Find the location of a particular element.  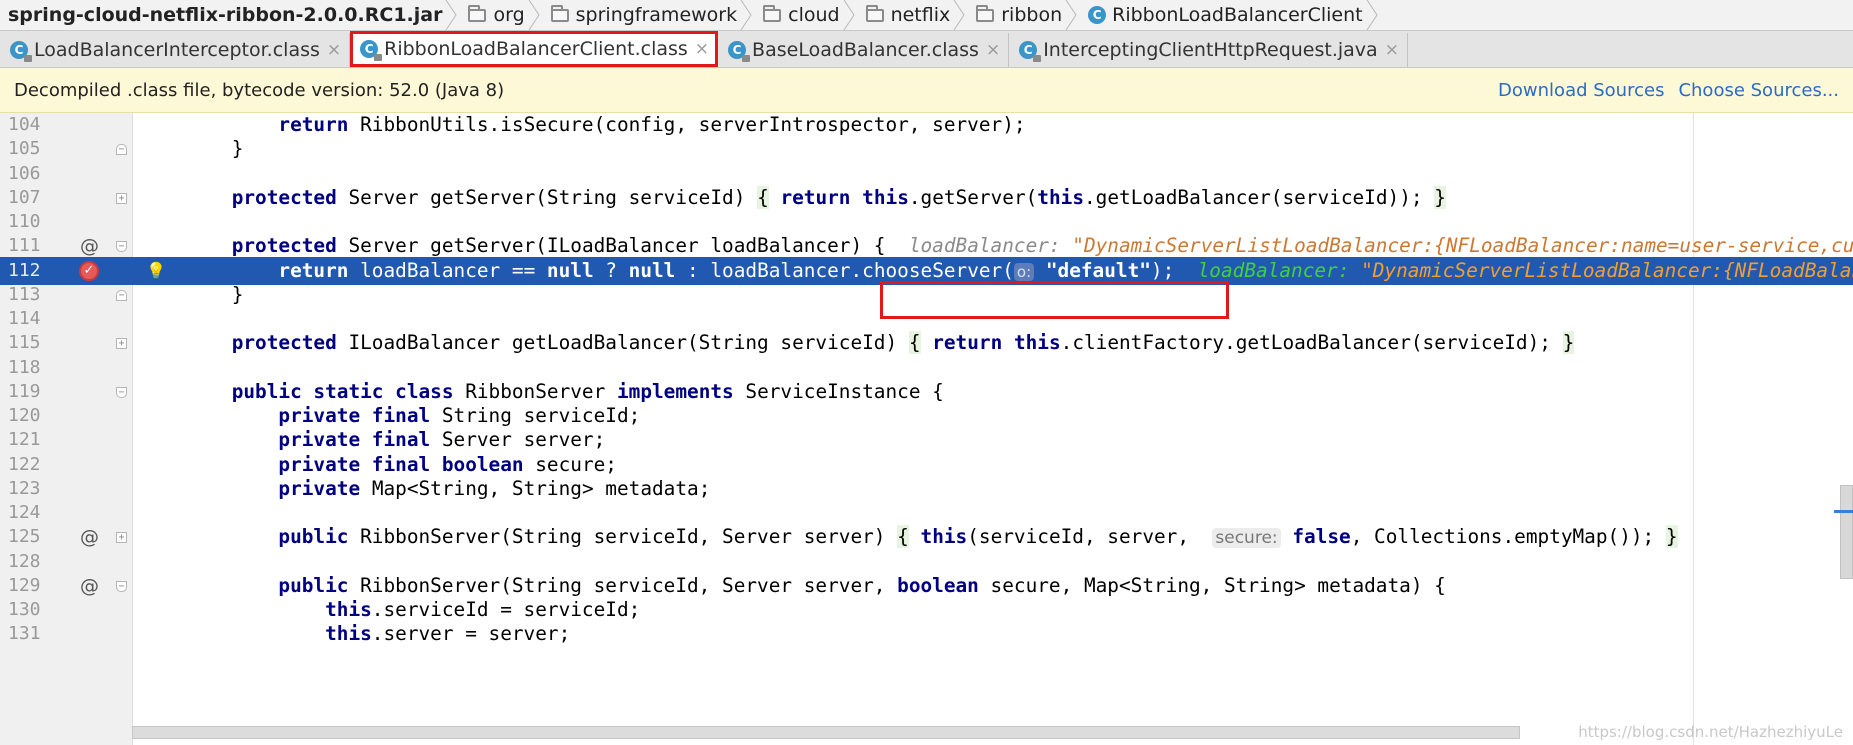

code-token: ); is located at coordinates (1174, 270).